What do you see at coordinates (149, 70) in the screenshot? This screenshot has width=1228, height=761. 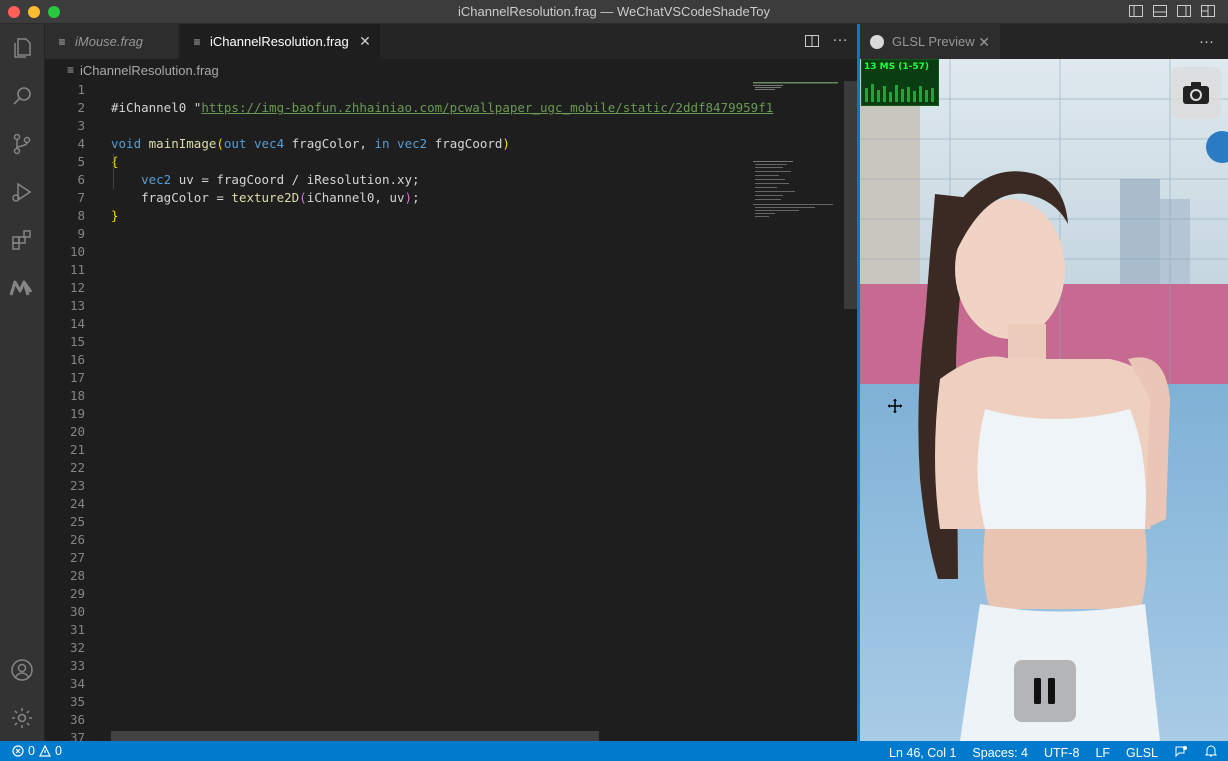 I see `breadcrumb-file: iChannelResolution.frag` at bounding box center [149, 70].